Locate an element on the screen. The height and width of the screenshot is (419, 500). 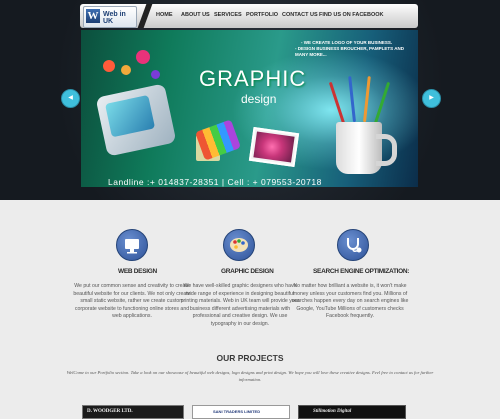
monitor-screen is located at coordinates (130, 116).